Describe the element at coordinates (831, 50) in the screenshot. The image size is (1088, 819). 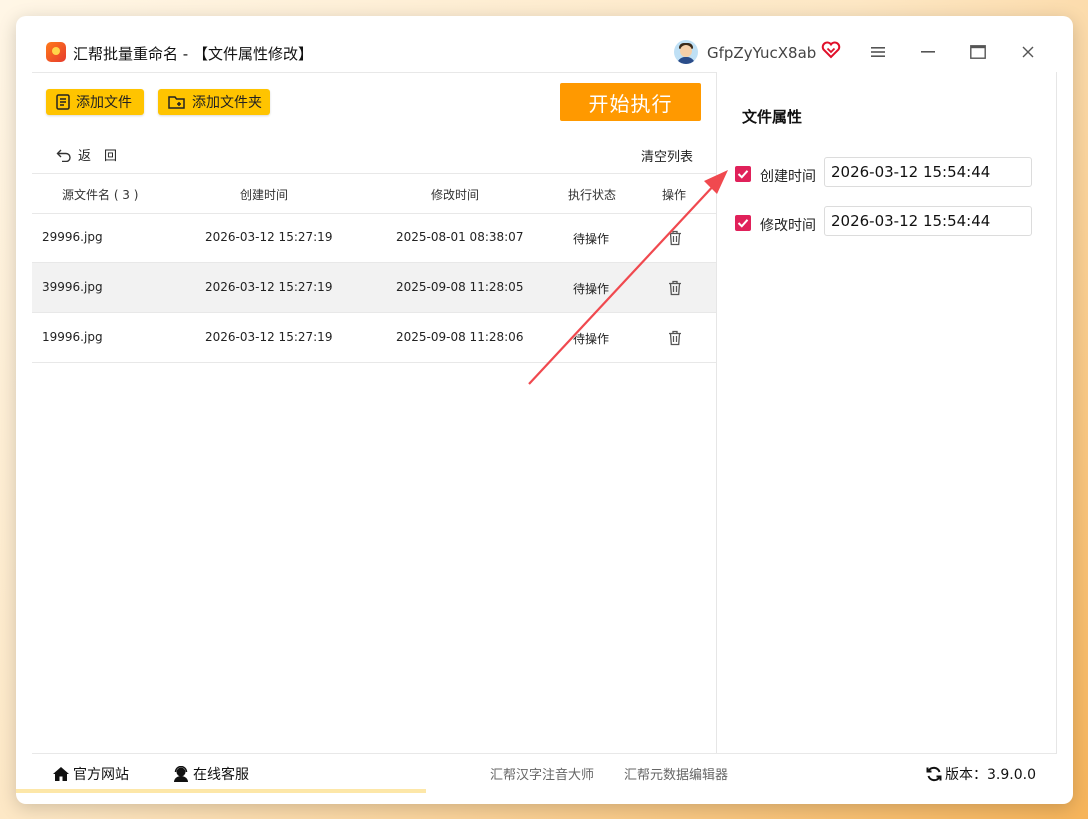
I see `vip-heart-icon` at that location.